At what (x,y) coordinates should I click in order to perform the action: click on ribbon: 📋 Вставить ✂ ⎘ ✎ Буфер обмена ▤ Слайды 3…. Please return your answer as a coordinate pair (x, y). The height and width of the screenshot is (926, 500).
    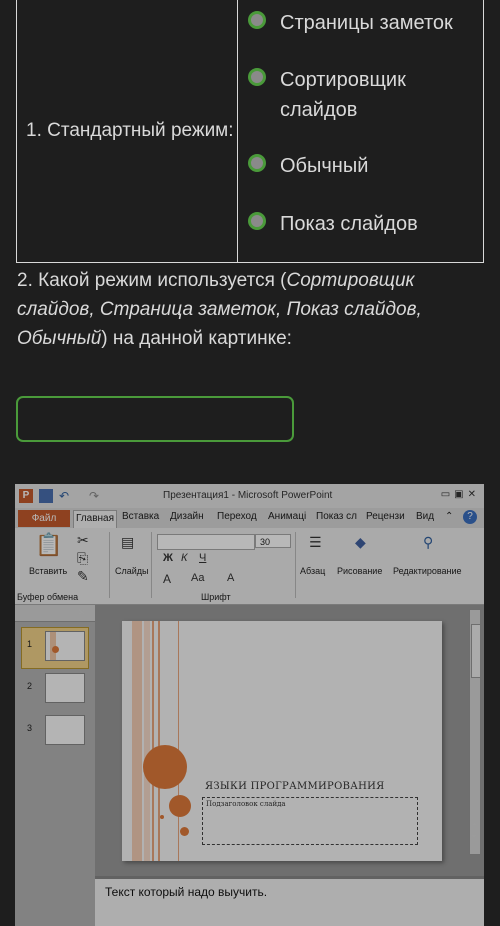
    Looking at the image, I should click on (249, 566).